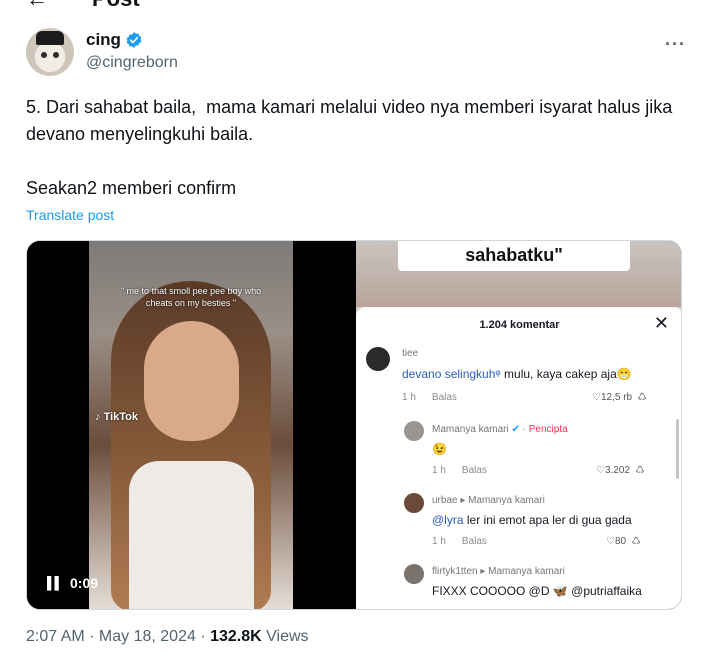 The width and height of the screenshot is (720, 669). I want to click on tweet-paragraph: Seakan2 memberi confirm, so click(131, 188).